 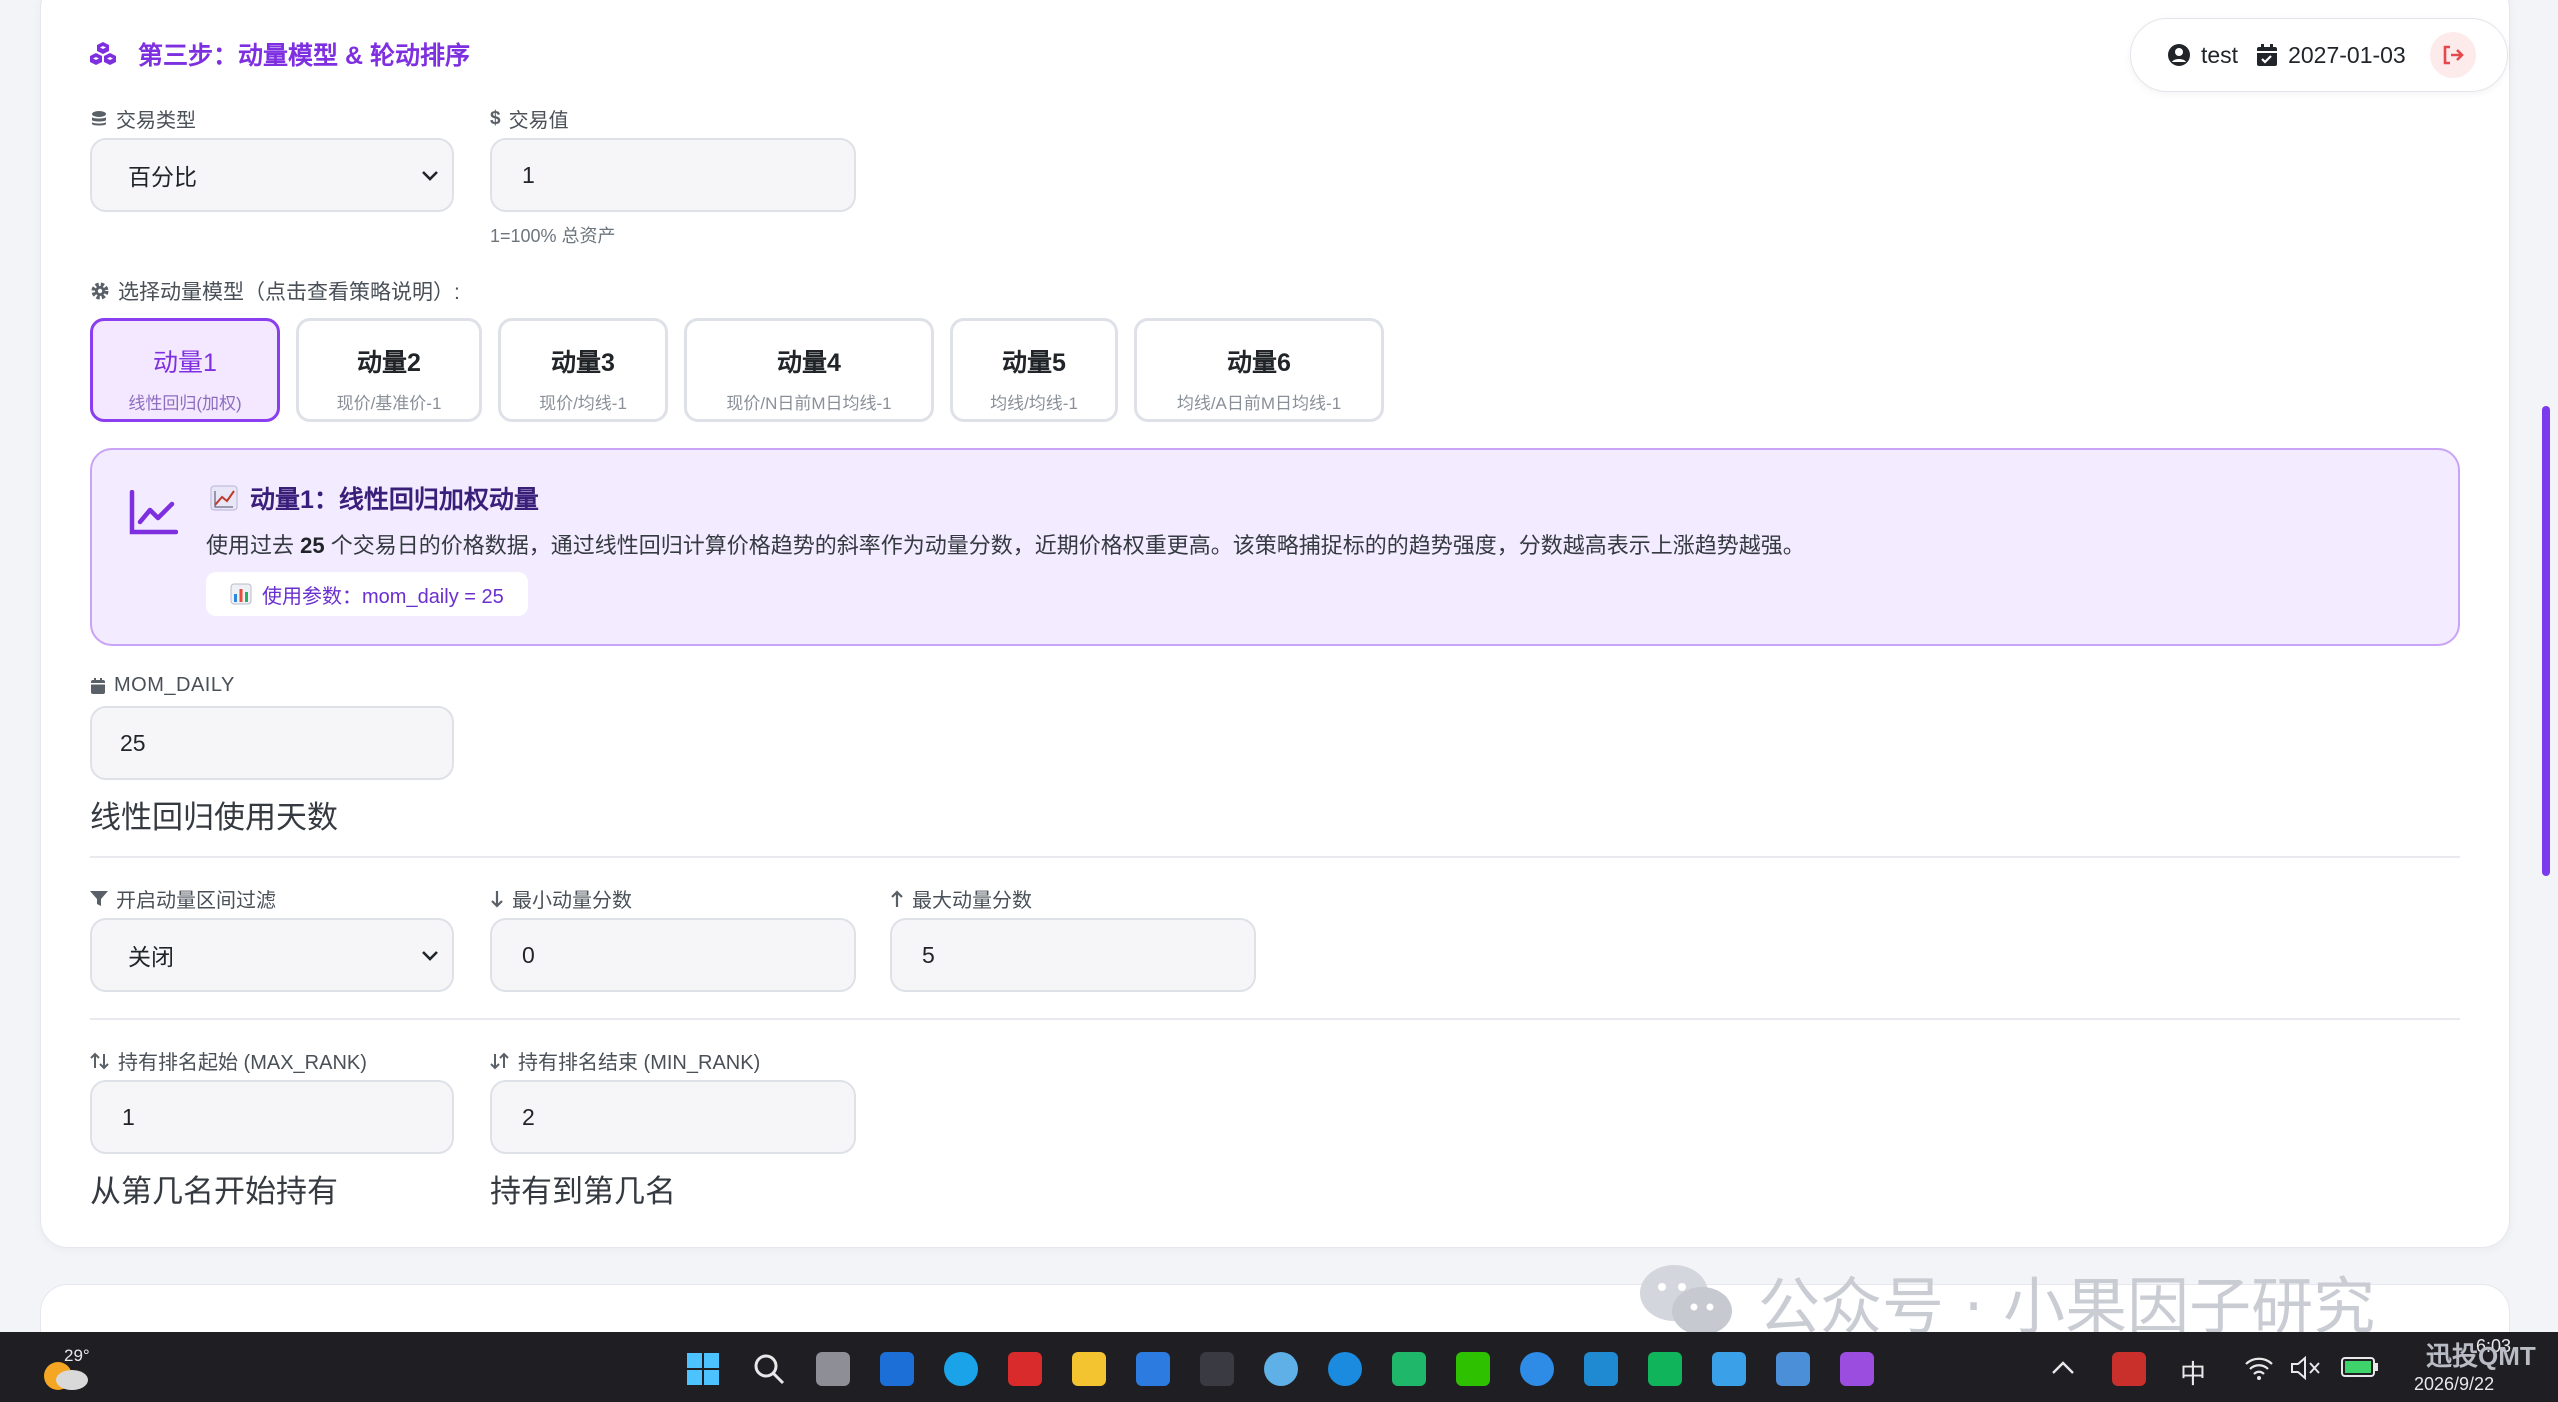 What do you see at coordinates (1857, 1369) in the screenshot?
I see `app-purple-icon` at bounding box center [1857, 1369].